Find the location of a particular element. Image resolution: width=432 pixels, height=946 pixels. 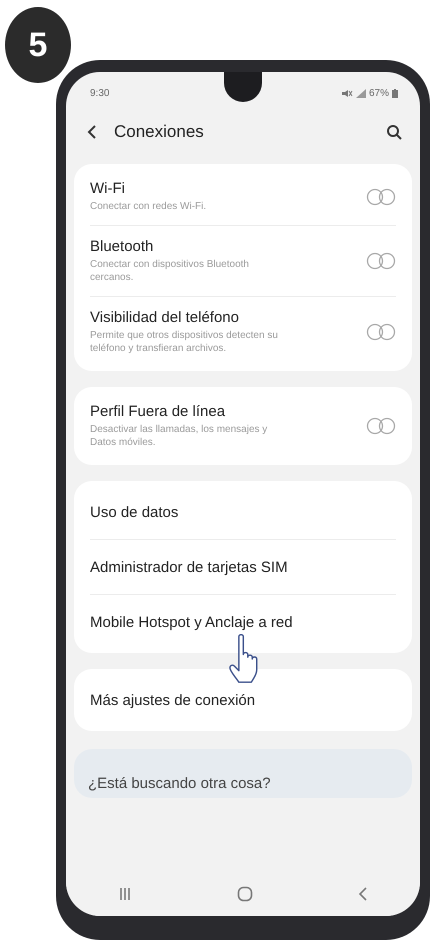

setting-title: Administrador de tarjetas SIM is located at coordinates (243, 567).